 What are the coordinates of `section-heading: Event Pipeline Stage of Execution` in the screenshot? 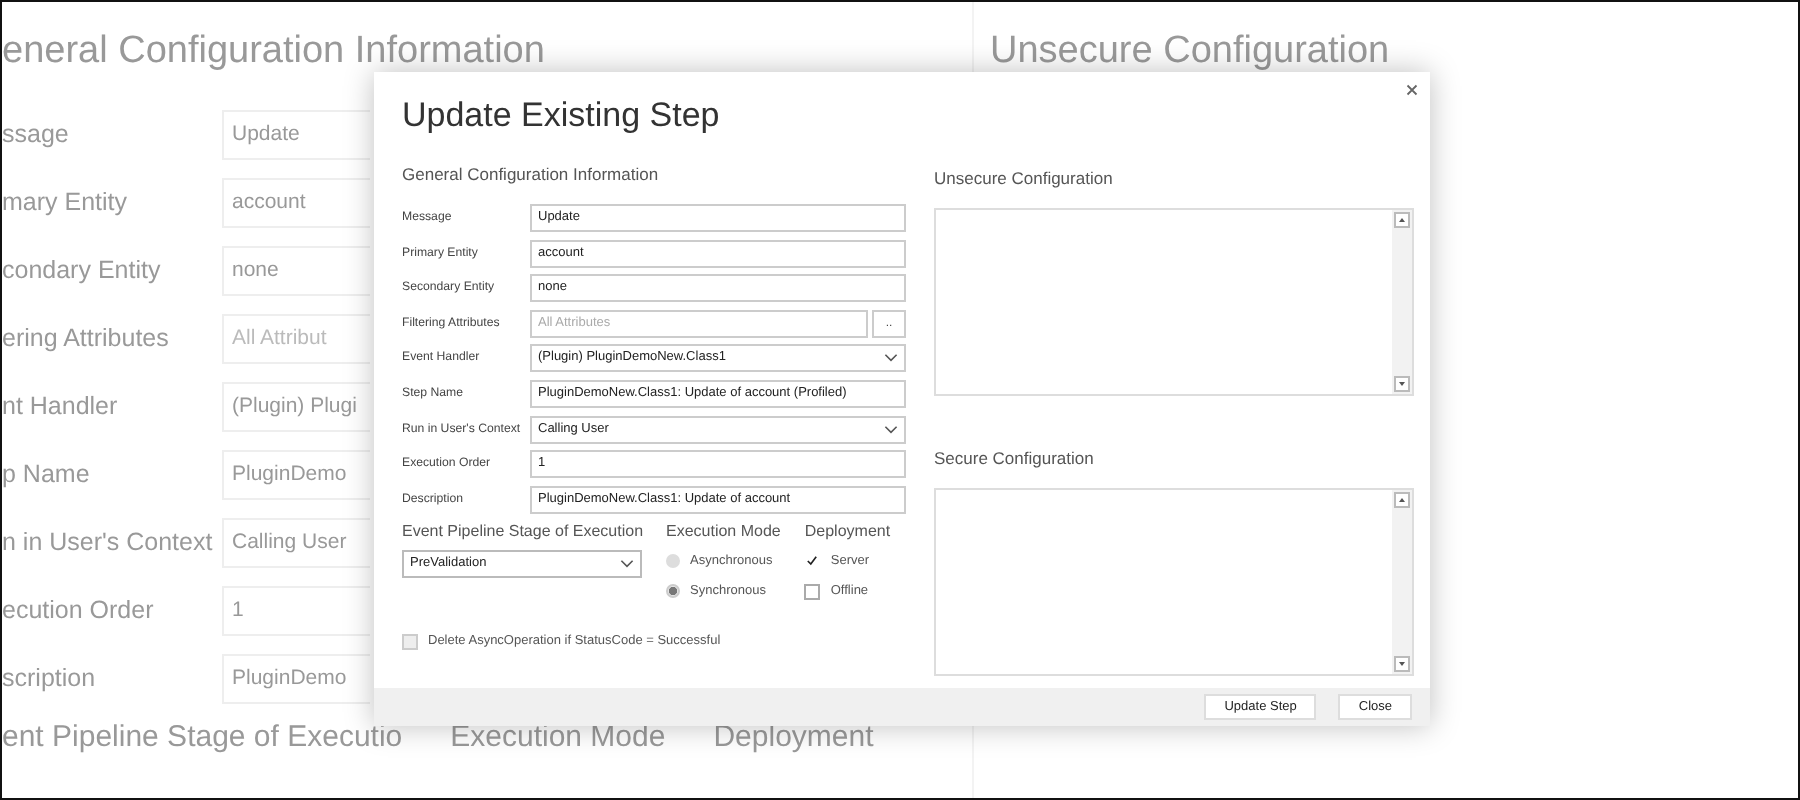 It's located at (522, 530).